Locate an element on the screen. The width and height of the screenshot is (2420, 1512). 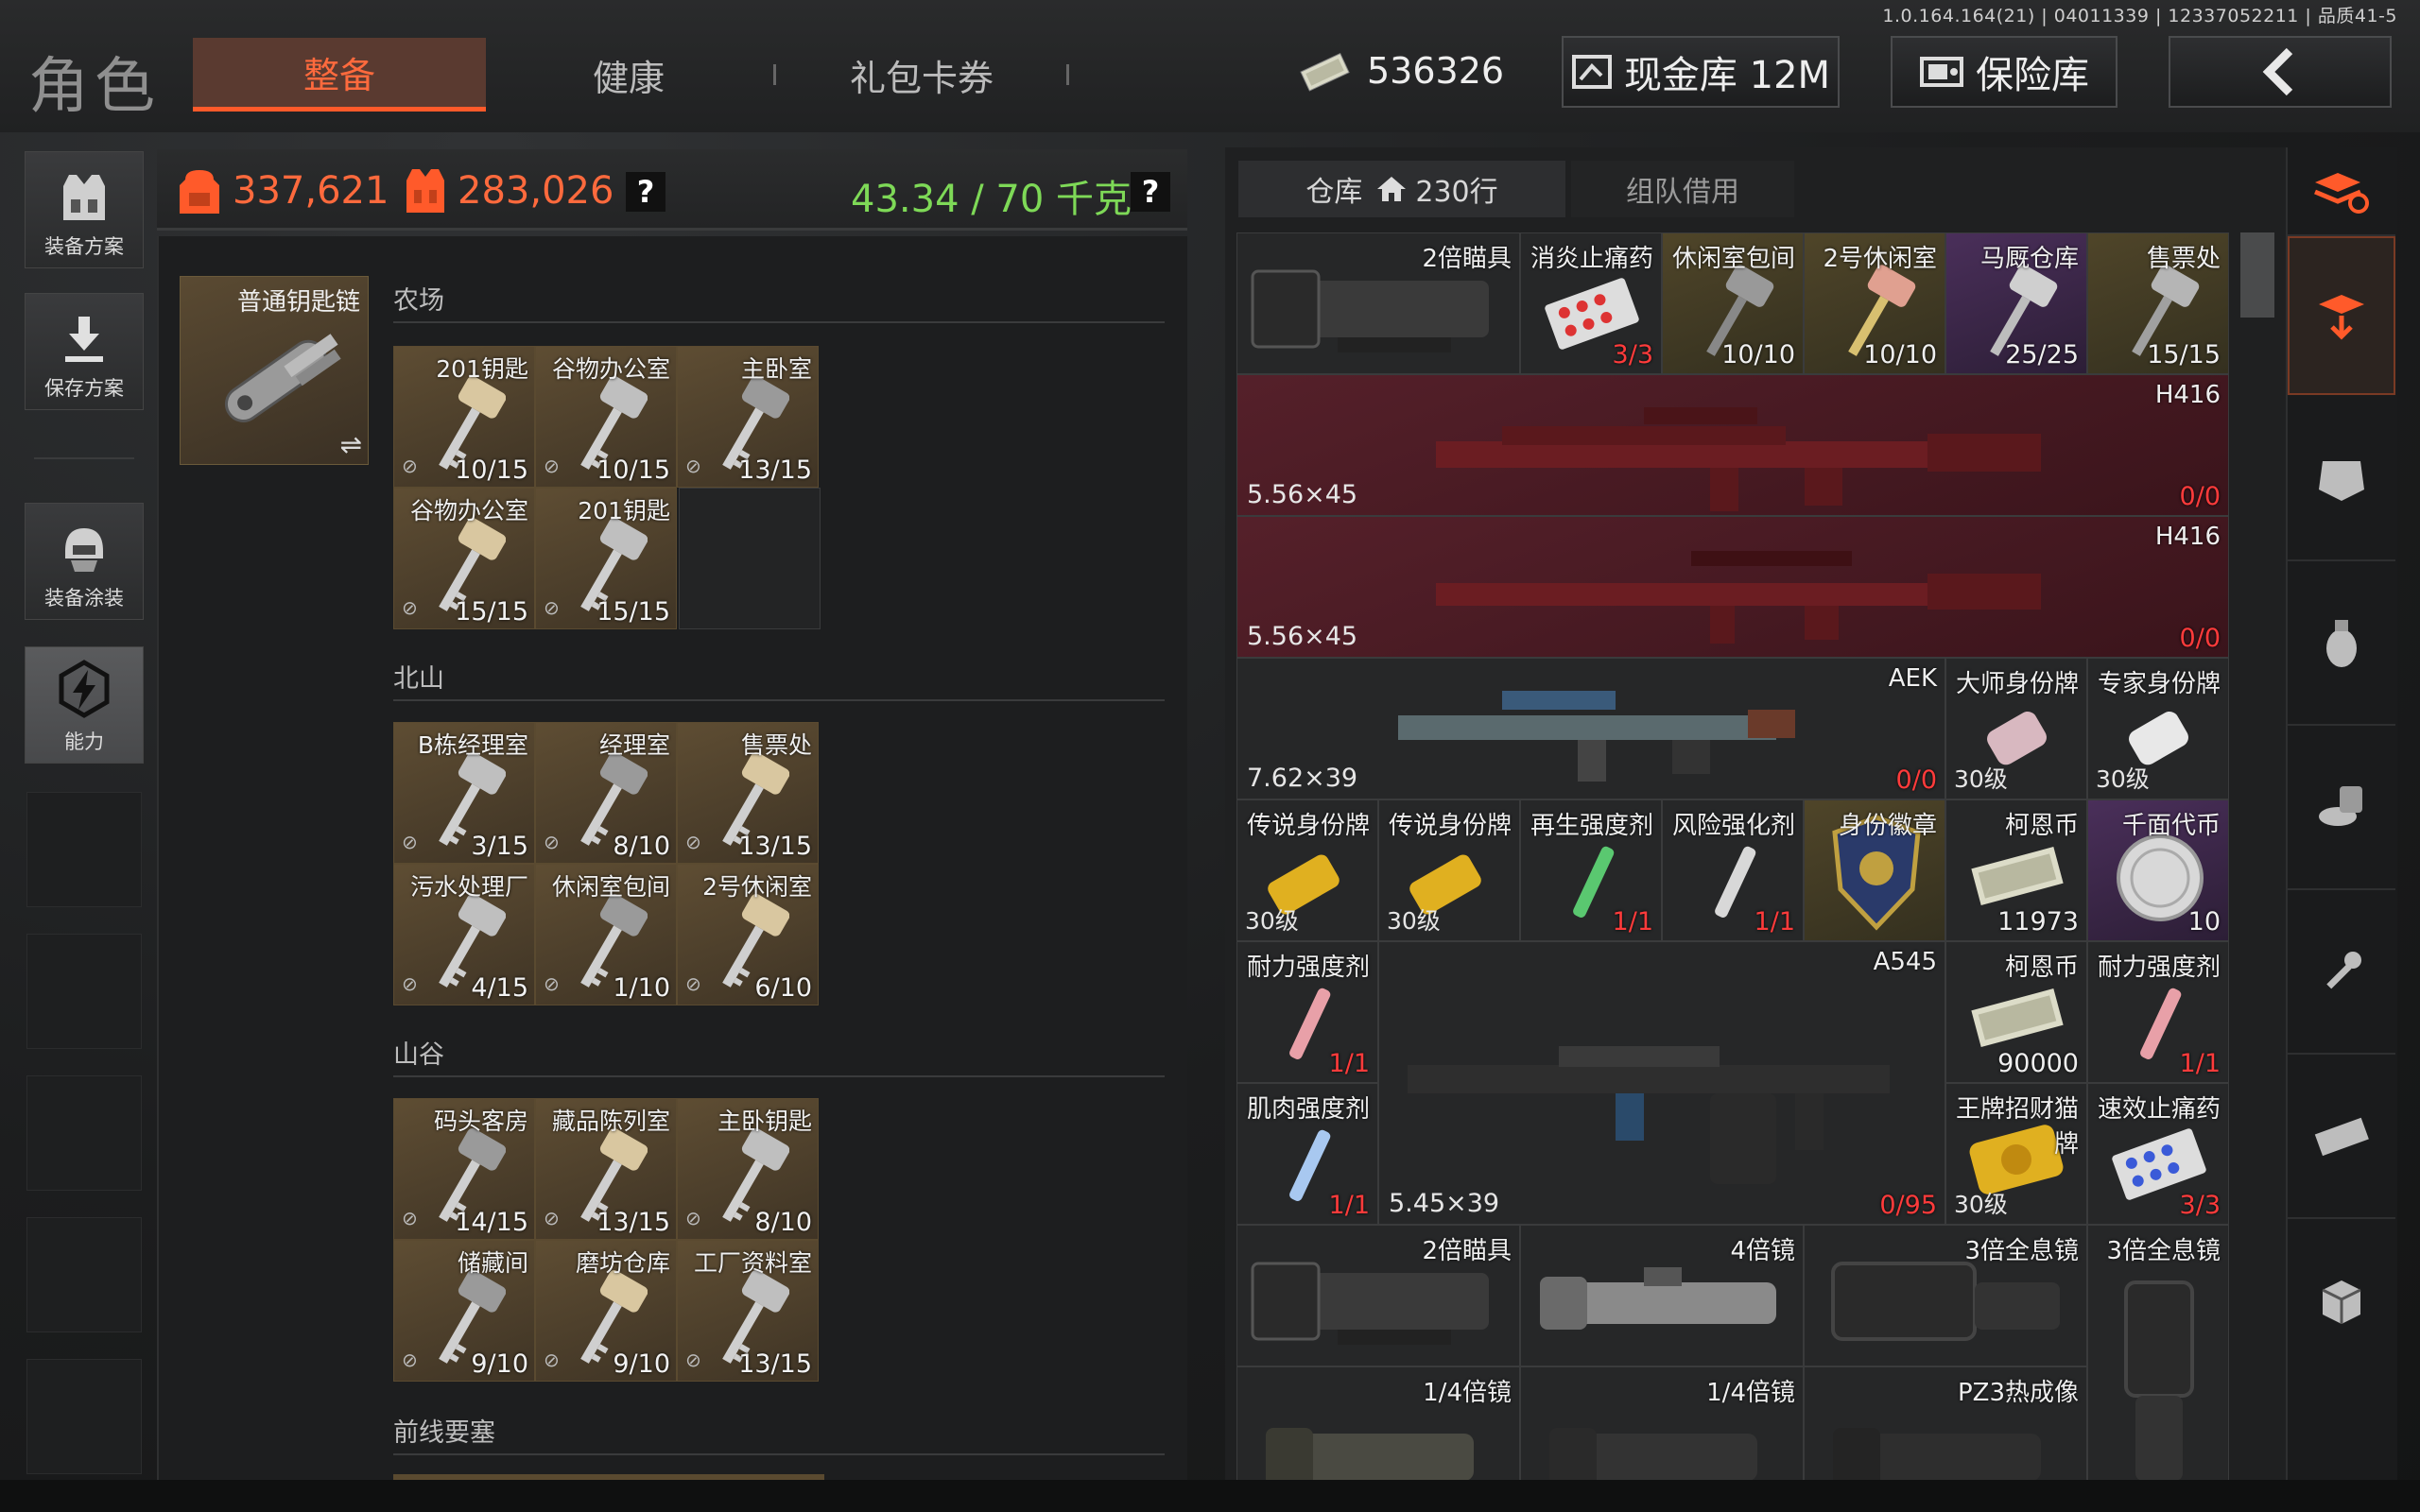
token-item: 千面代币 10 is located at coordinates (2158, 870).